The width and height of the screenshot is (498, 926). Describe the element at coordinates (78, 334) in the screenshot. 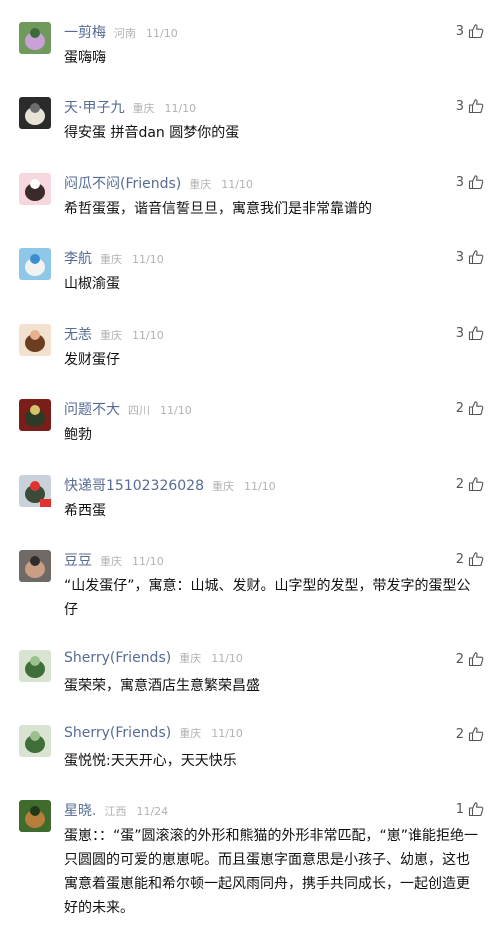

I see `user-name: 无恙` at that location.